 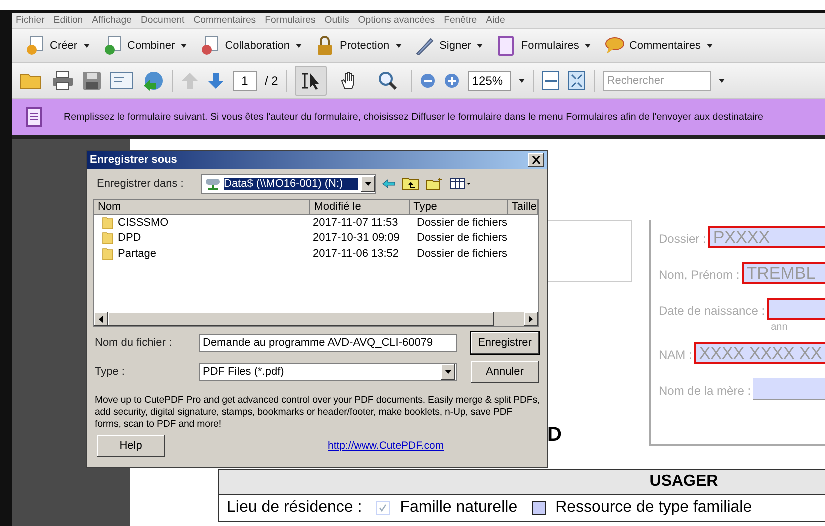 What do you see at coordinates (435, 184) in the screenshot?
I see `new-folder-icon` at bounding box center [435, 184].